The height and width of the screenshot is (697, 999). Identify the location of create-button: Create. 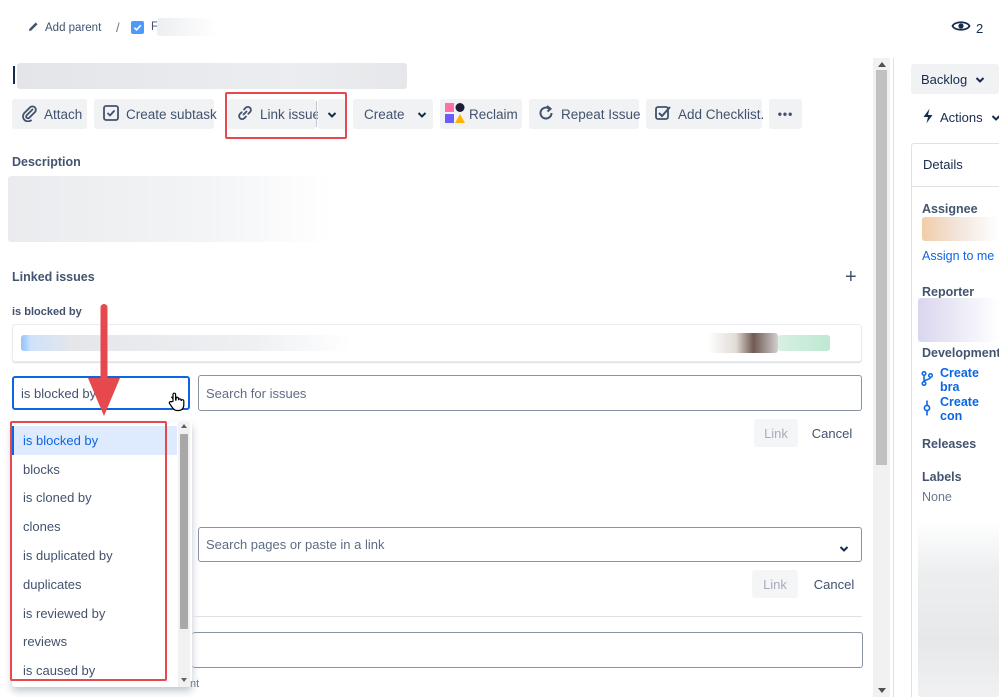
(393, 114).